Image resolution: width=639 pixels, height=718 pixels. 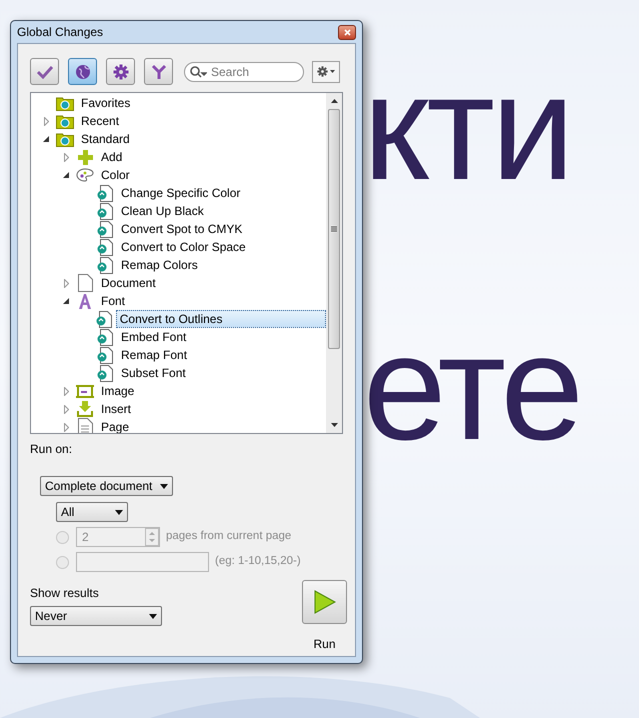 What do you see at coordinates (324, 644) in the screenshot?
I see `run-label: Run` at bounding box center [324, 644].